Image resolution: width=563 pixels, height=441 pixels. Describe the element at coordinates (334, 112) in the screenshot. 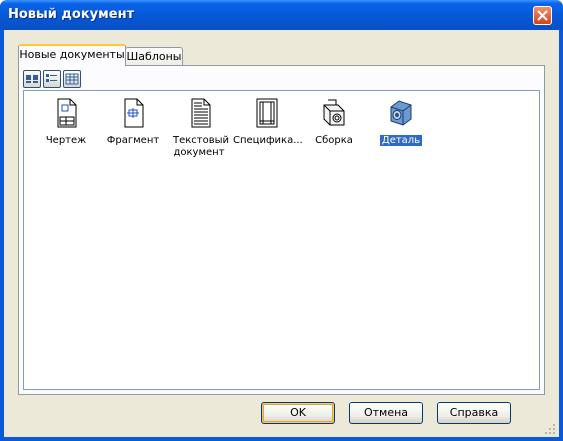

I see `assembly-icon` at that location.